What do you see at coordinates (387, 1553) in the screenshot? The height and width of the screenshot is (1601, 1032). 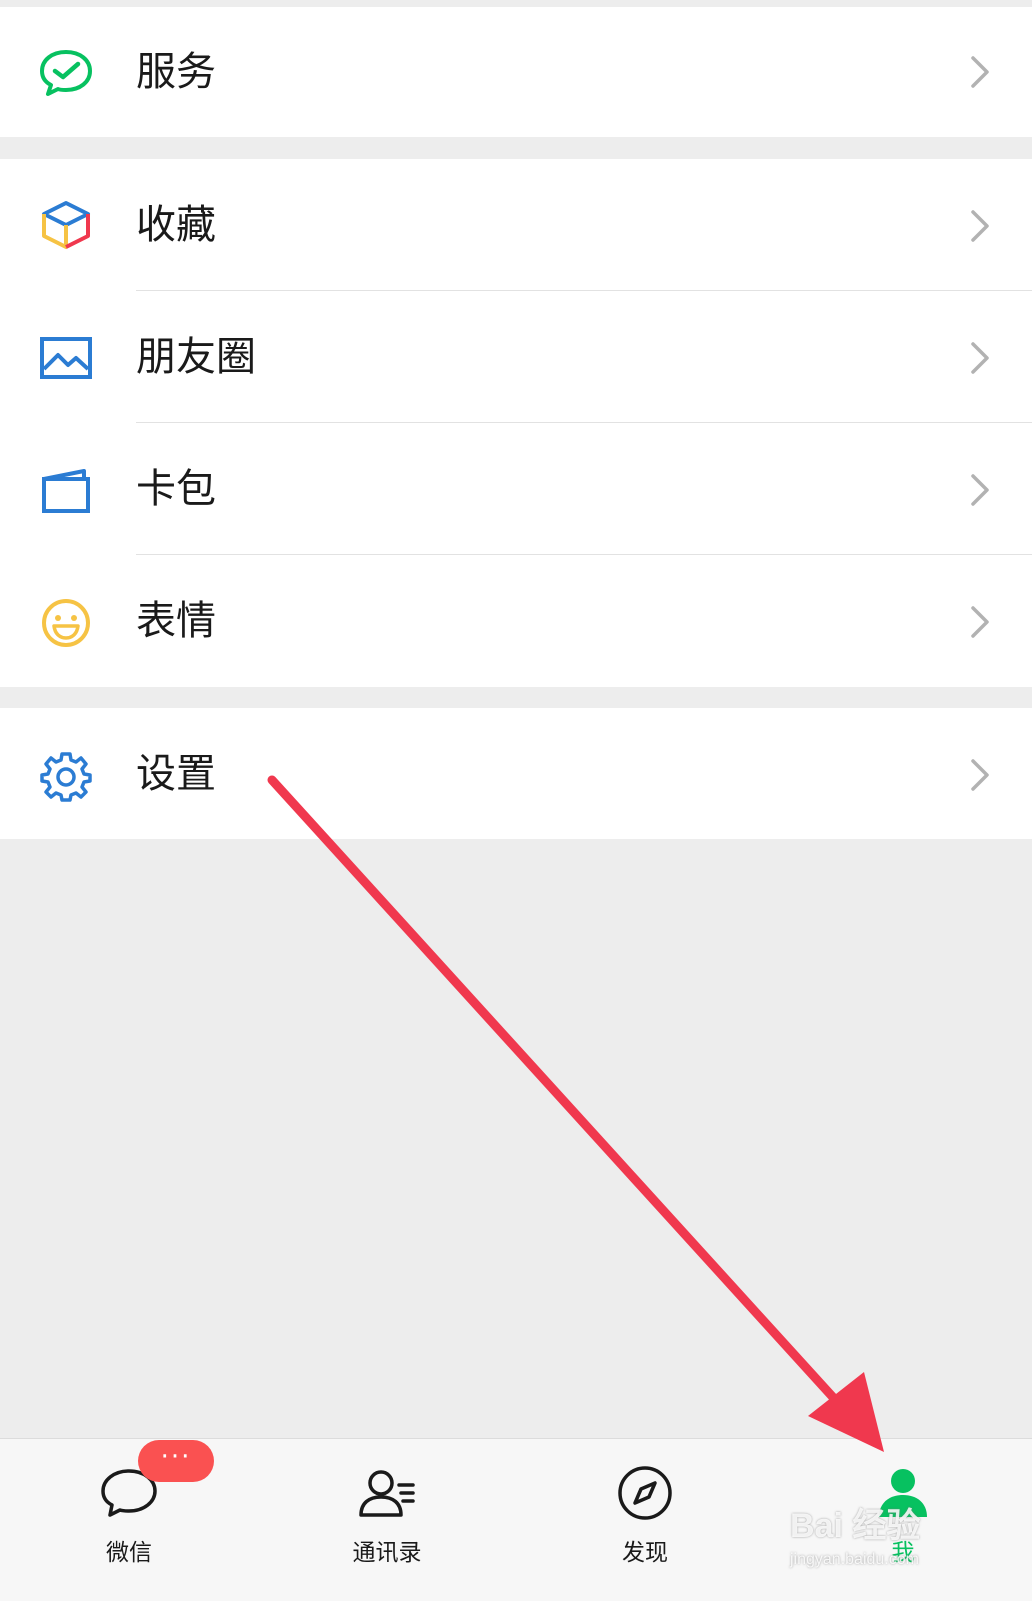 I see `tab-label: 通讯录` at bounding box center [387, 1553].